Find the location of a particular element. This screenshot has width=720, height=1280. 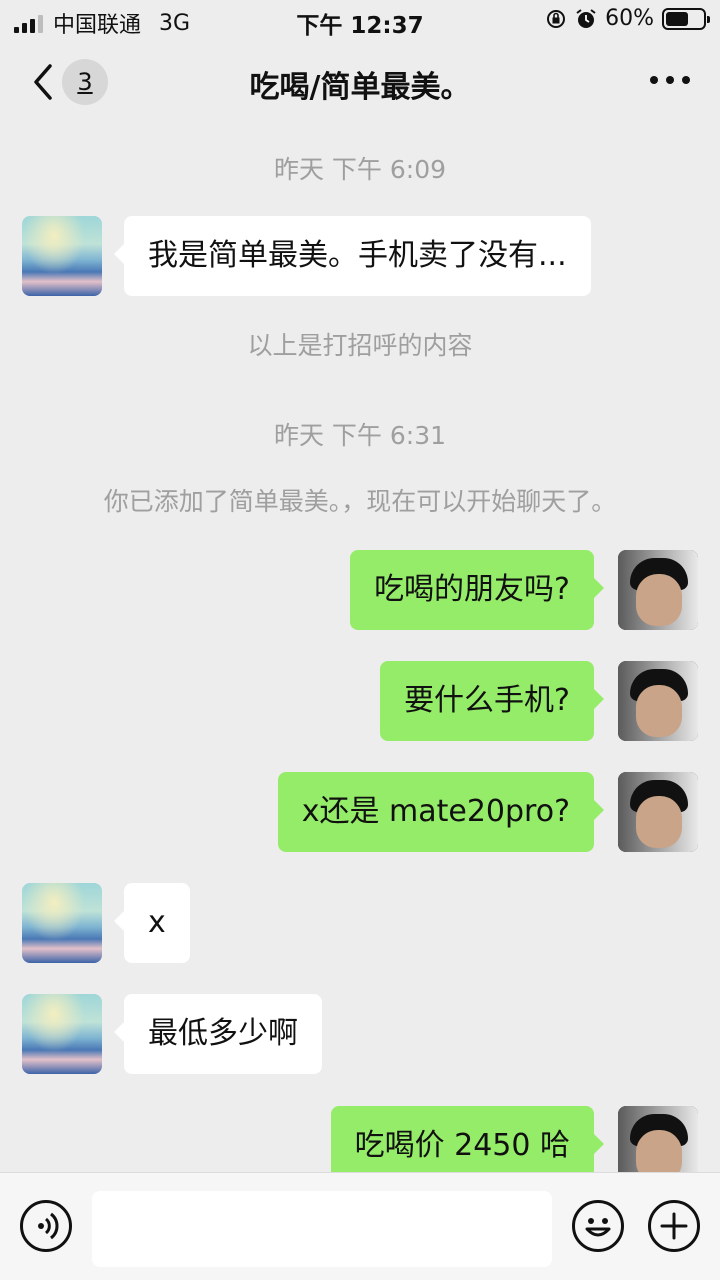

status-bar: 中国联通 3G 下午 12:37 60% is located at coordinates (360, 20).